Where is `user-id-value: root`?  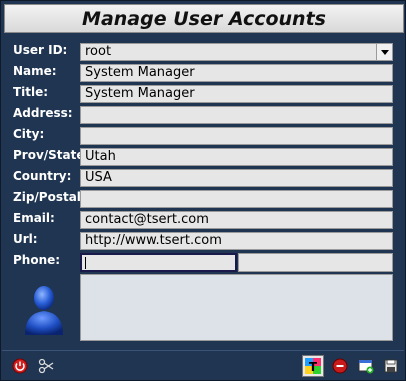
user-id-value: root is located at coordinates (98, 51).